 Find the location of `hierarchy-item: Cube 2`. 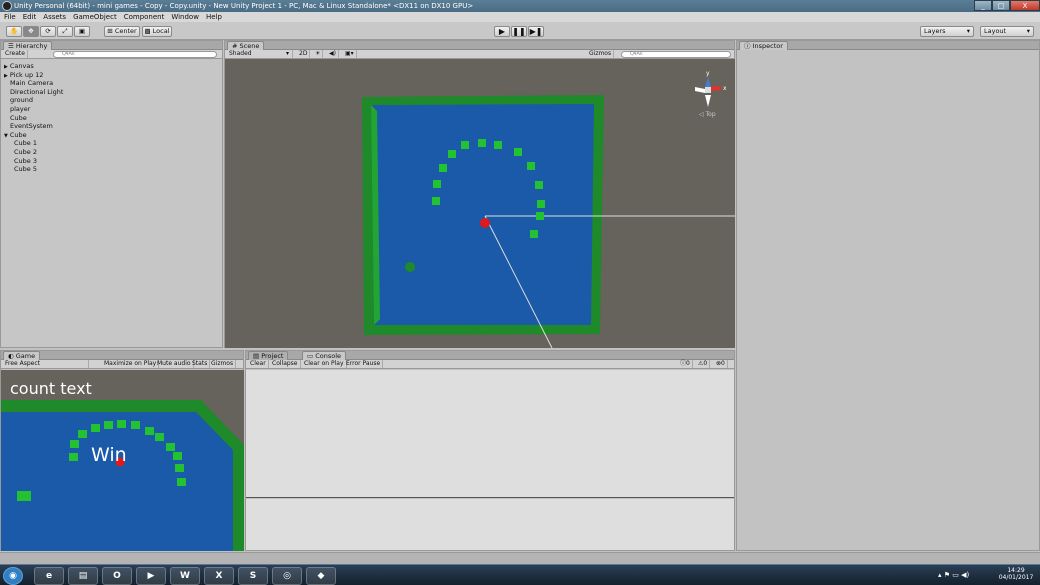

hierarchy-item: Cube 2 is located at coordinates (24, 152).